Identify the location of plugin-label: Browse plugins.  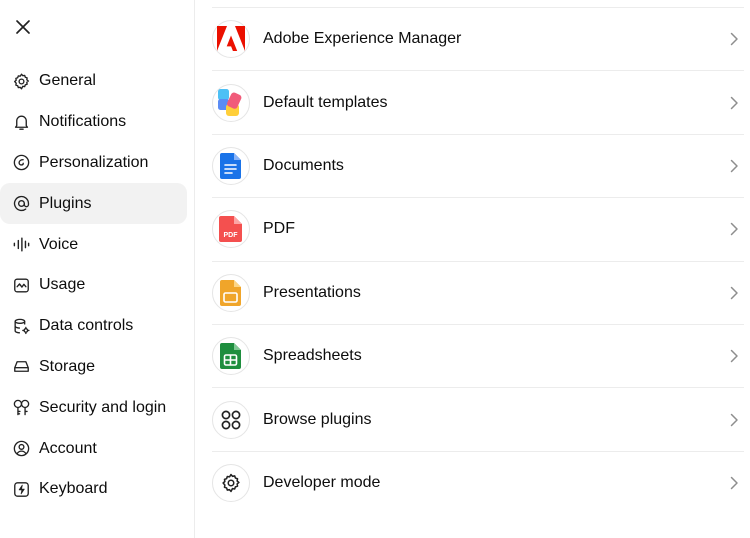
(317, 419).